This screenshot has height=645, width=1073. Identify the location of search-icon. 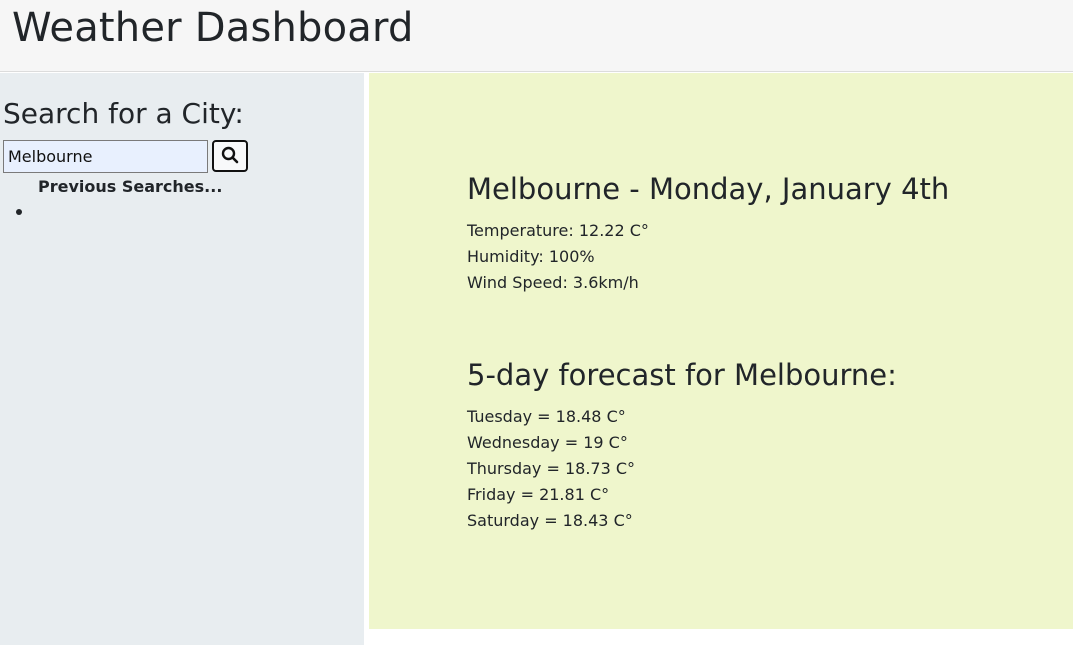
(230, 156).